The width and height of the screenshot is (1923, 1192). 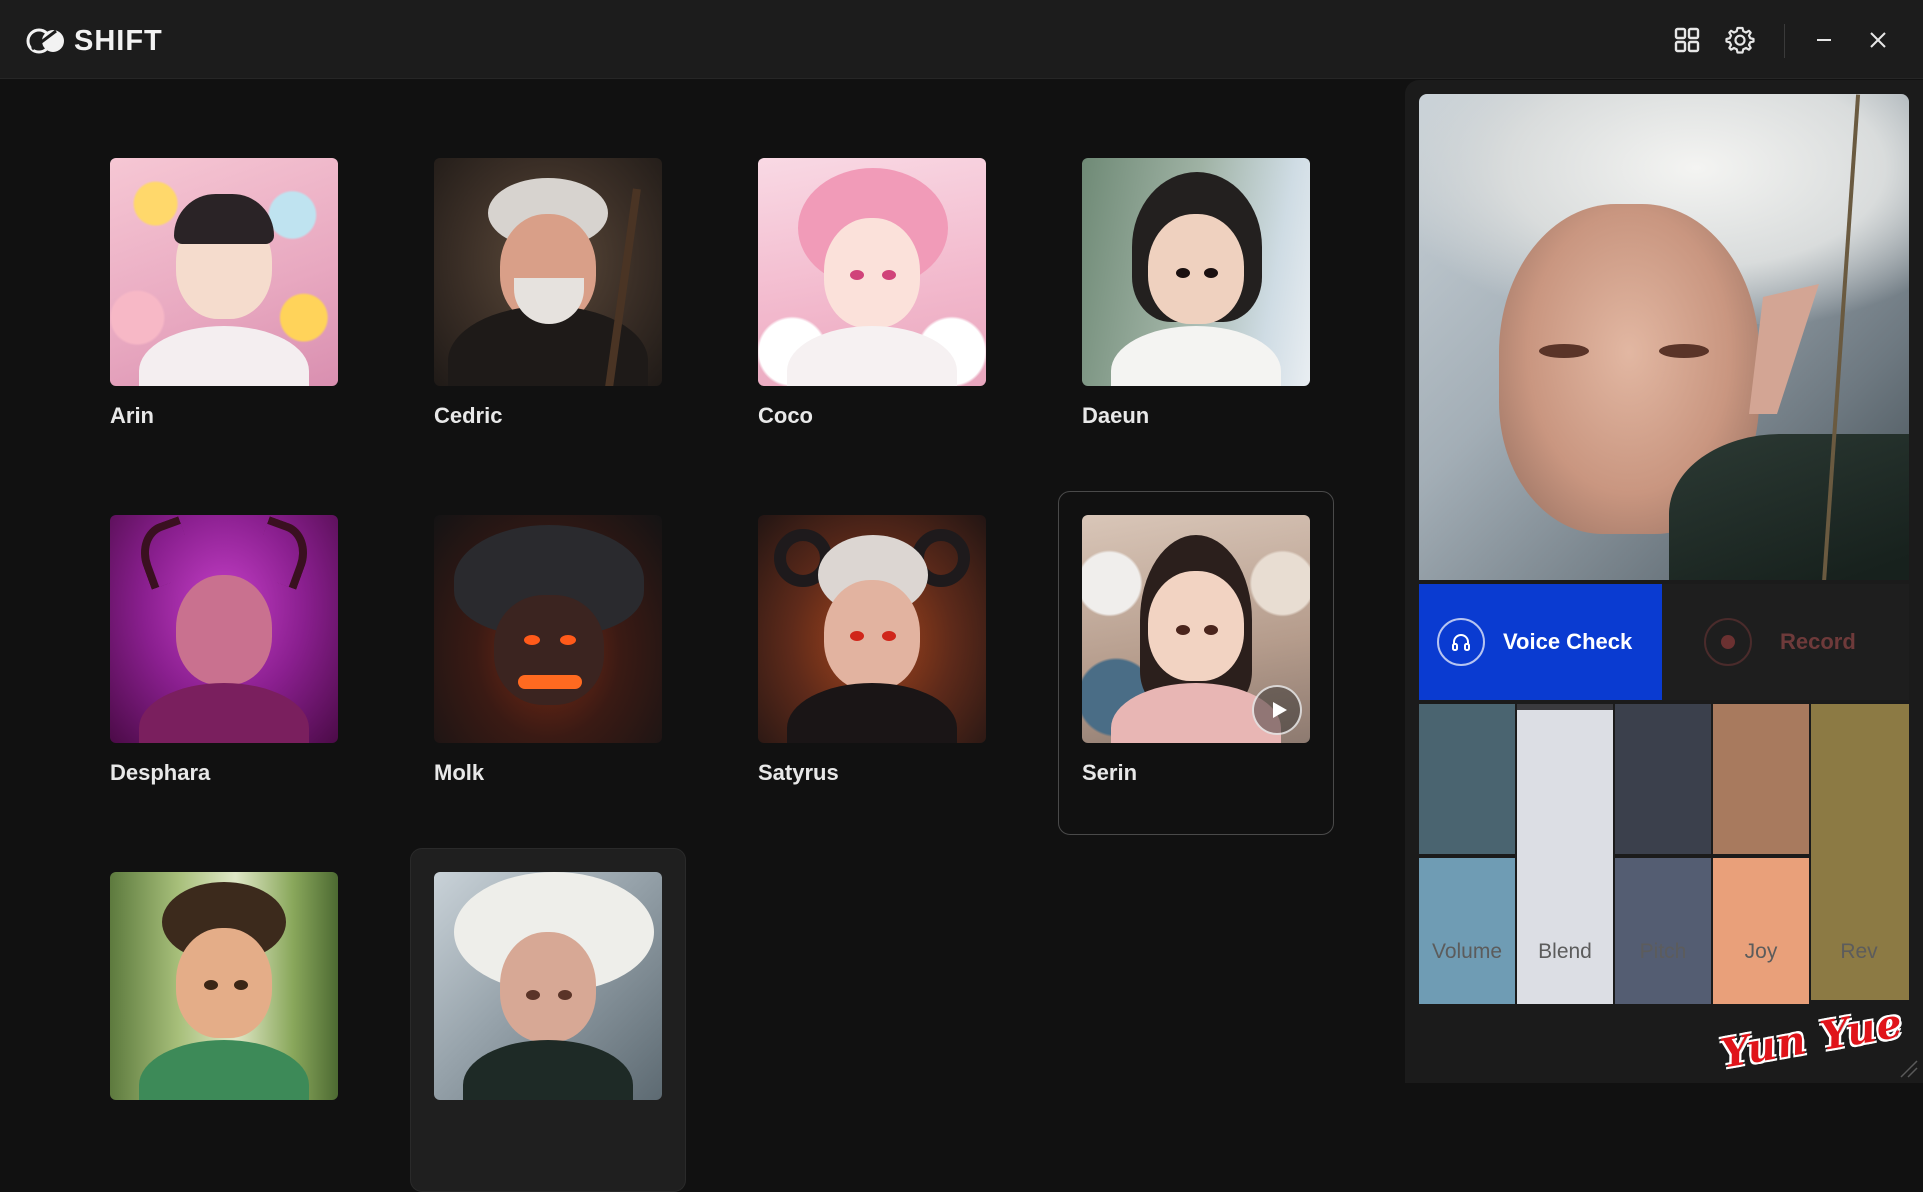 I want to click on resize-handle-icon, so click(x=1907, y=1067).